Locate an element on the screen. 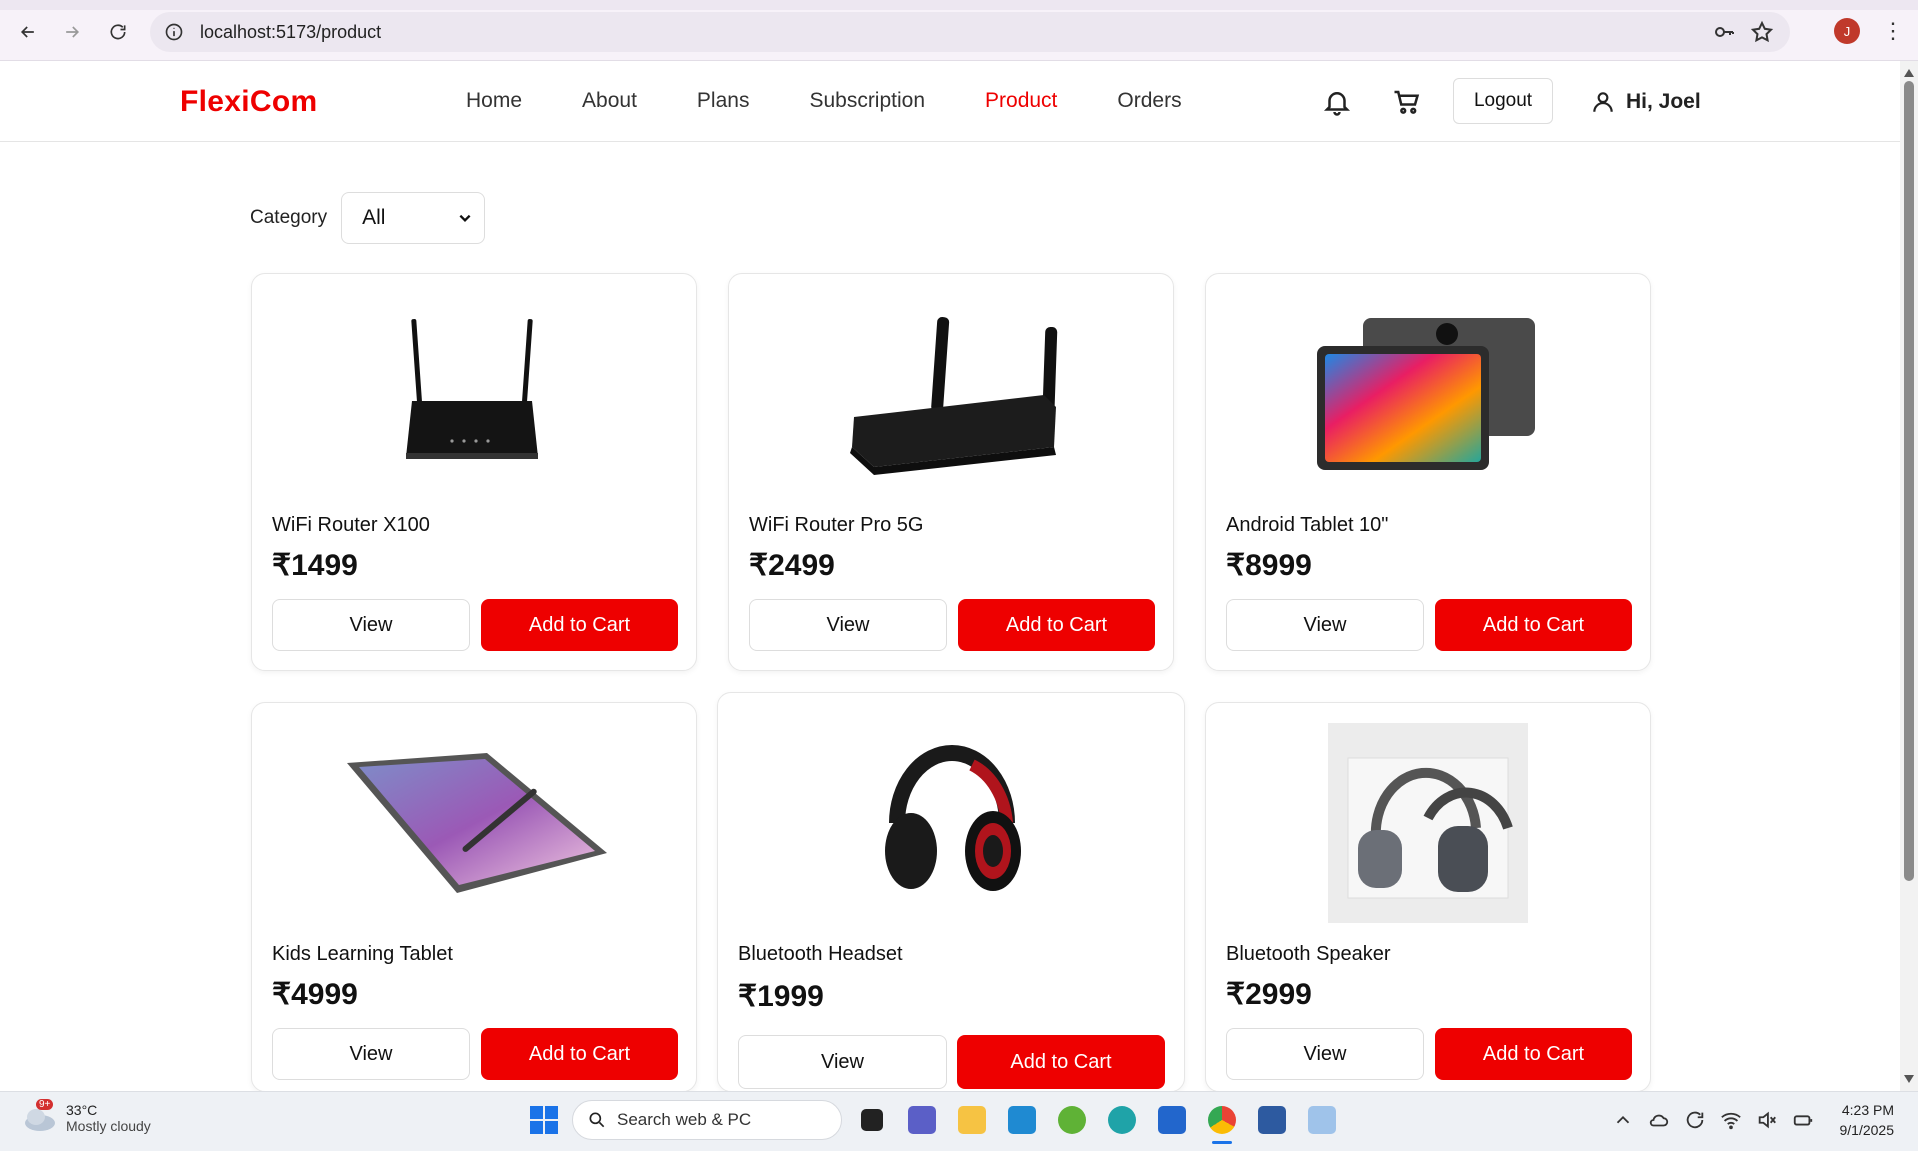  product-name: WiFi Router X100 is located at coordinates (351, 525).